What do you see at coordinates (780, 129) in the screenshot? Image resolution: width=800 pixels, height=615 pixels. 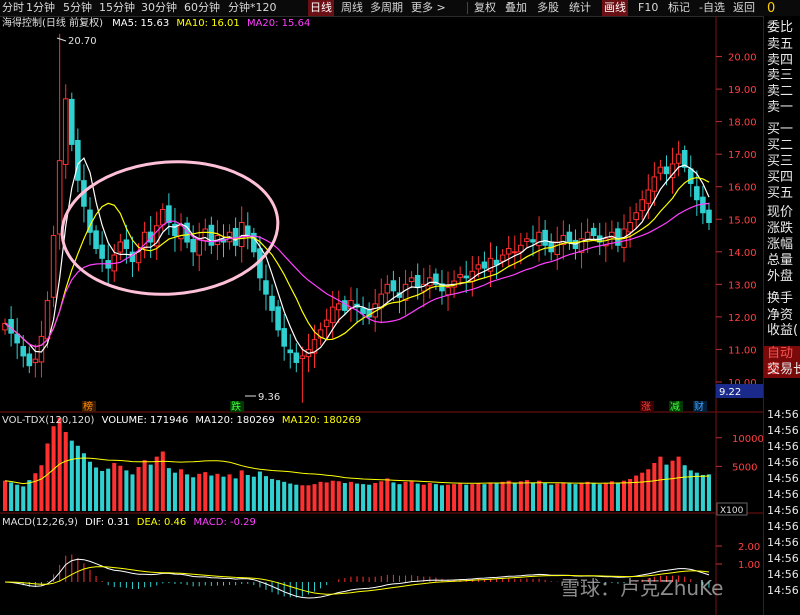 I see `quote-field-label: 买一` at bounding box center [780, 129].